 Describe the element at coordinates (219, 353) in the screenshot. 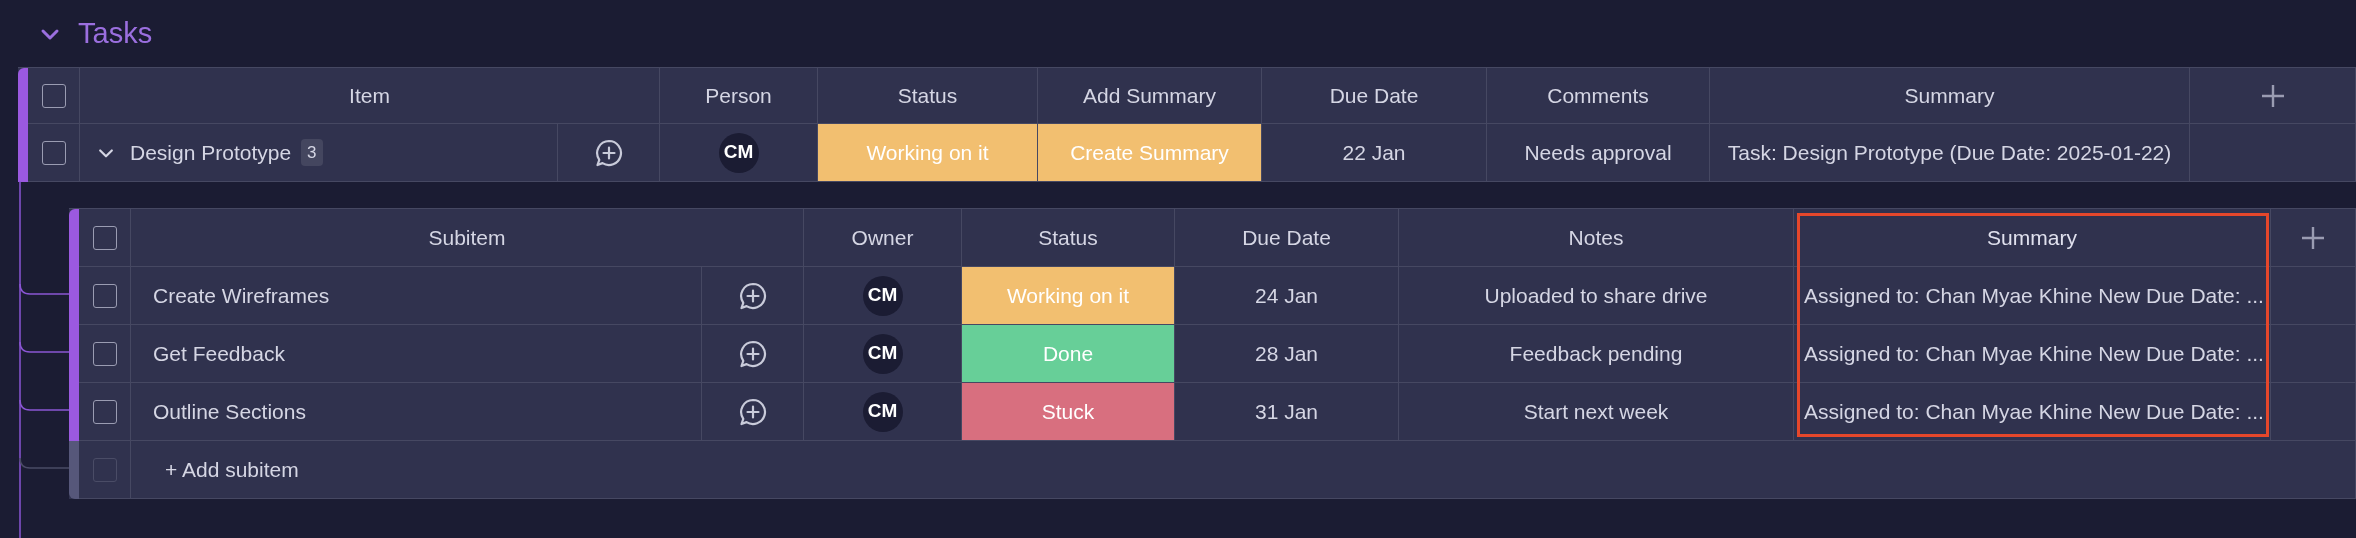

I see `subitem-name: Get Feedback` at that location.